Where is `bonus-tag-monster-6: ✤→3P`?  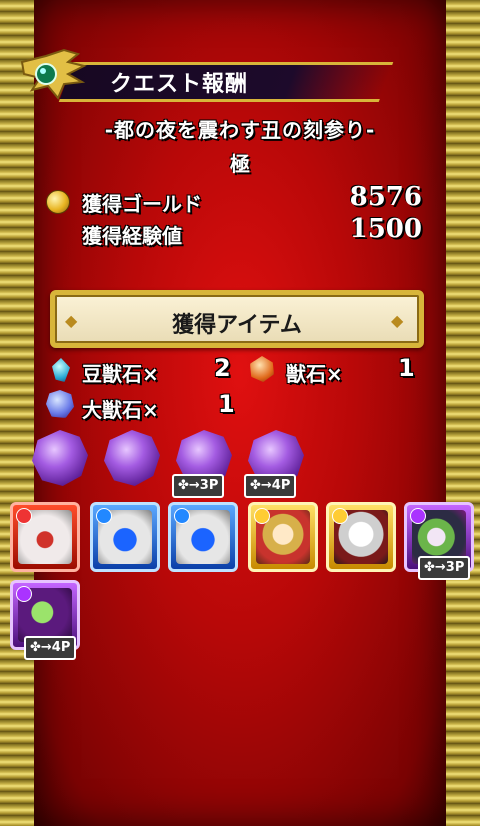 bonus-tag-monster-6: ✤→3P is located at coordinates (444, 568).